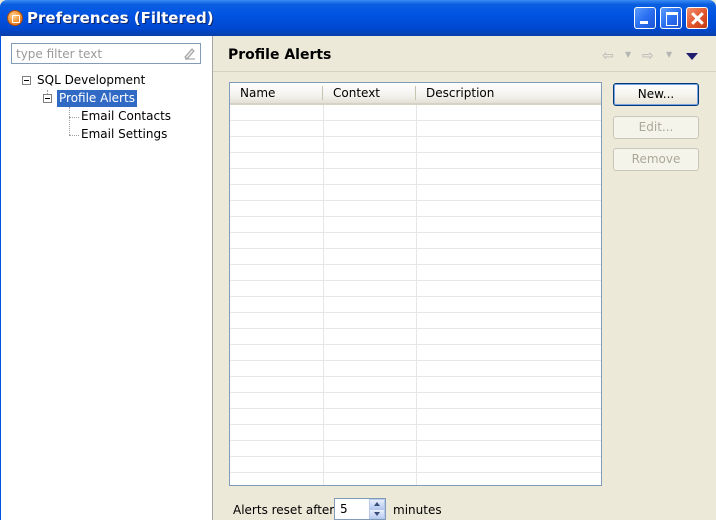 Image resolution: width=716 pixels, height=520 pixels. Describe the element at coordinates (91, 80) in the screenshot. I see `tree-item-label: SQL Development` at that location.